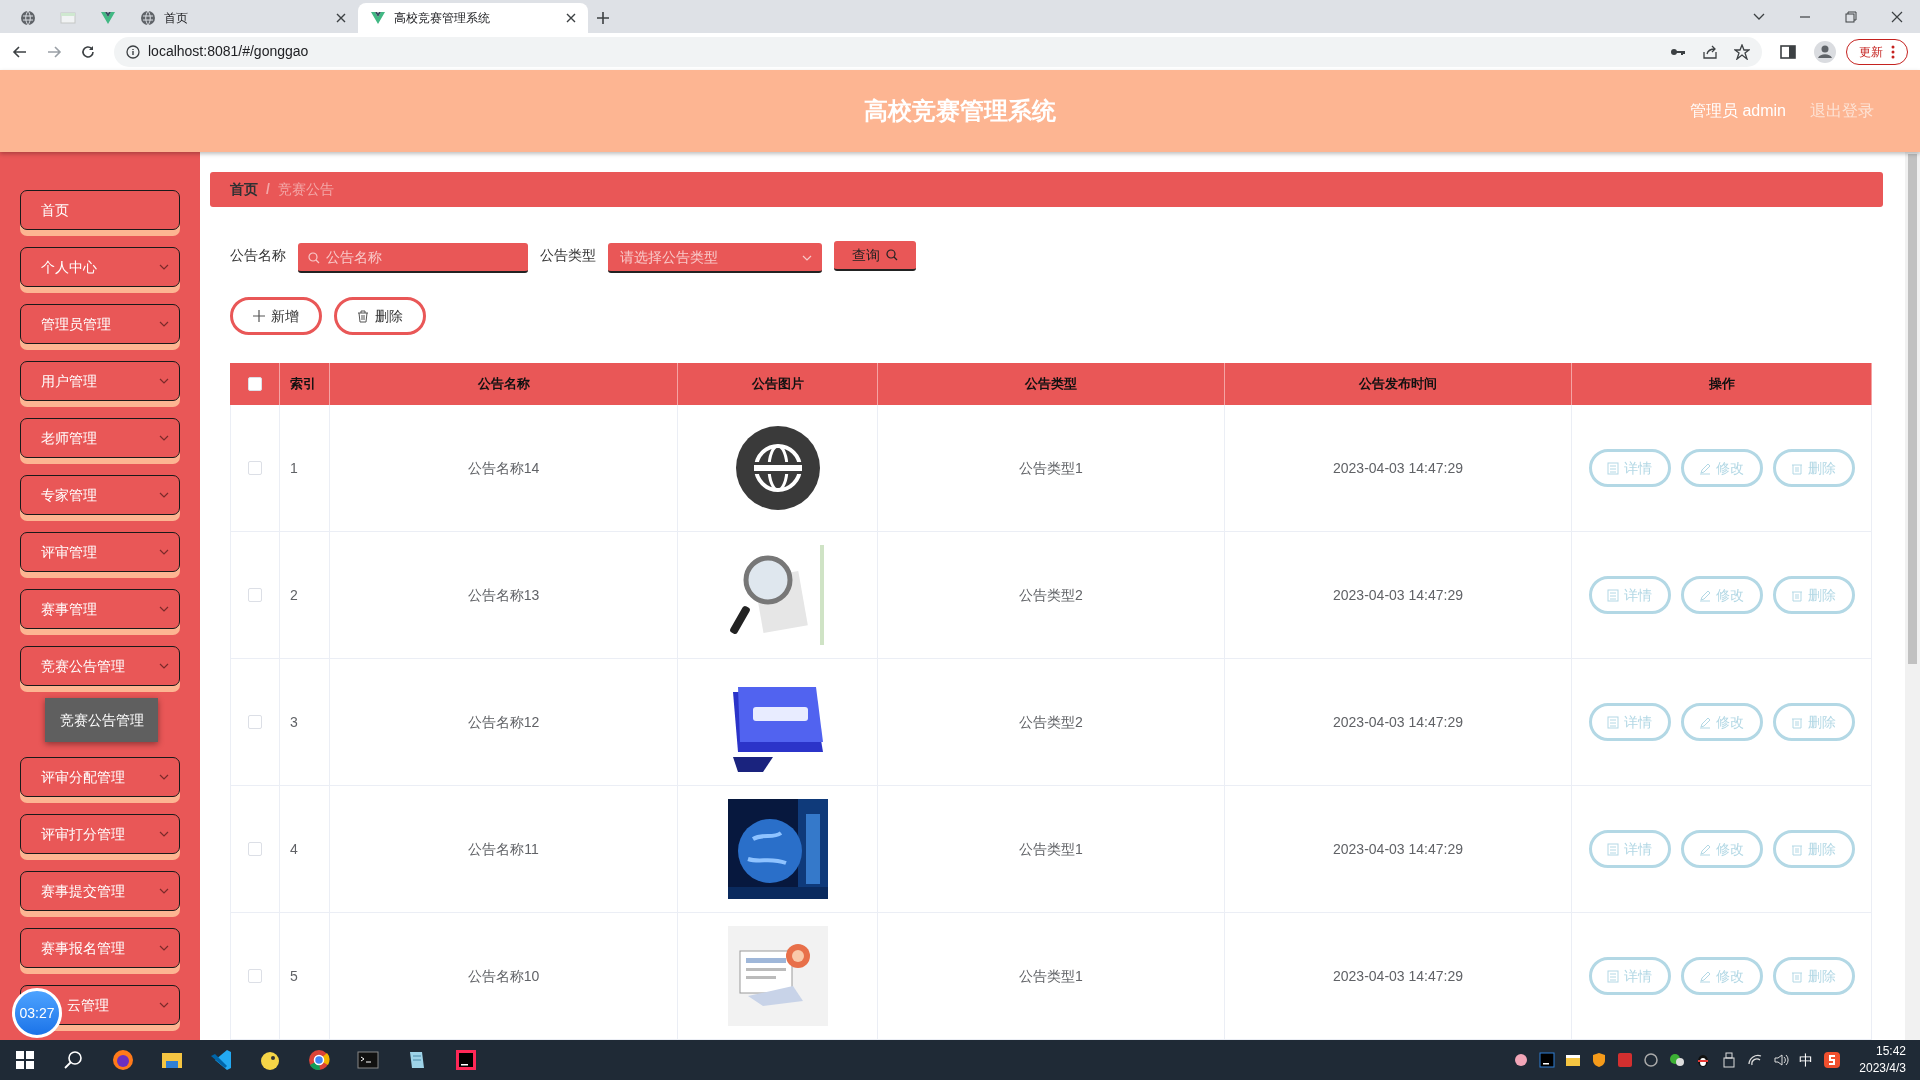 Image resolution: width=1920 pixels, height=1080 pixels. Describe the element at coordinates (1737, 111) in the screenshot. I see `user-label: 管理员 admin` at that location.